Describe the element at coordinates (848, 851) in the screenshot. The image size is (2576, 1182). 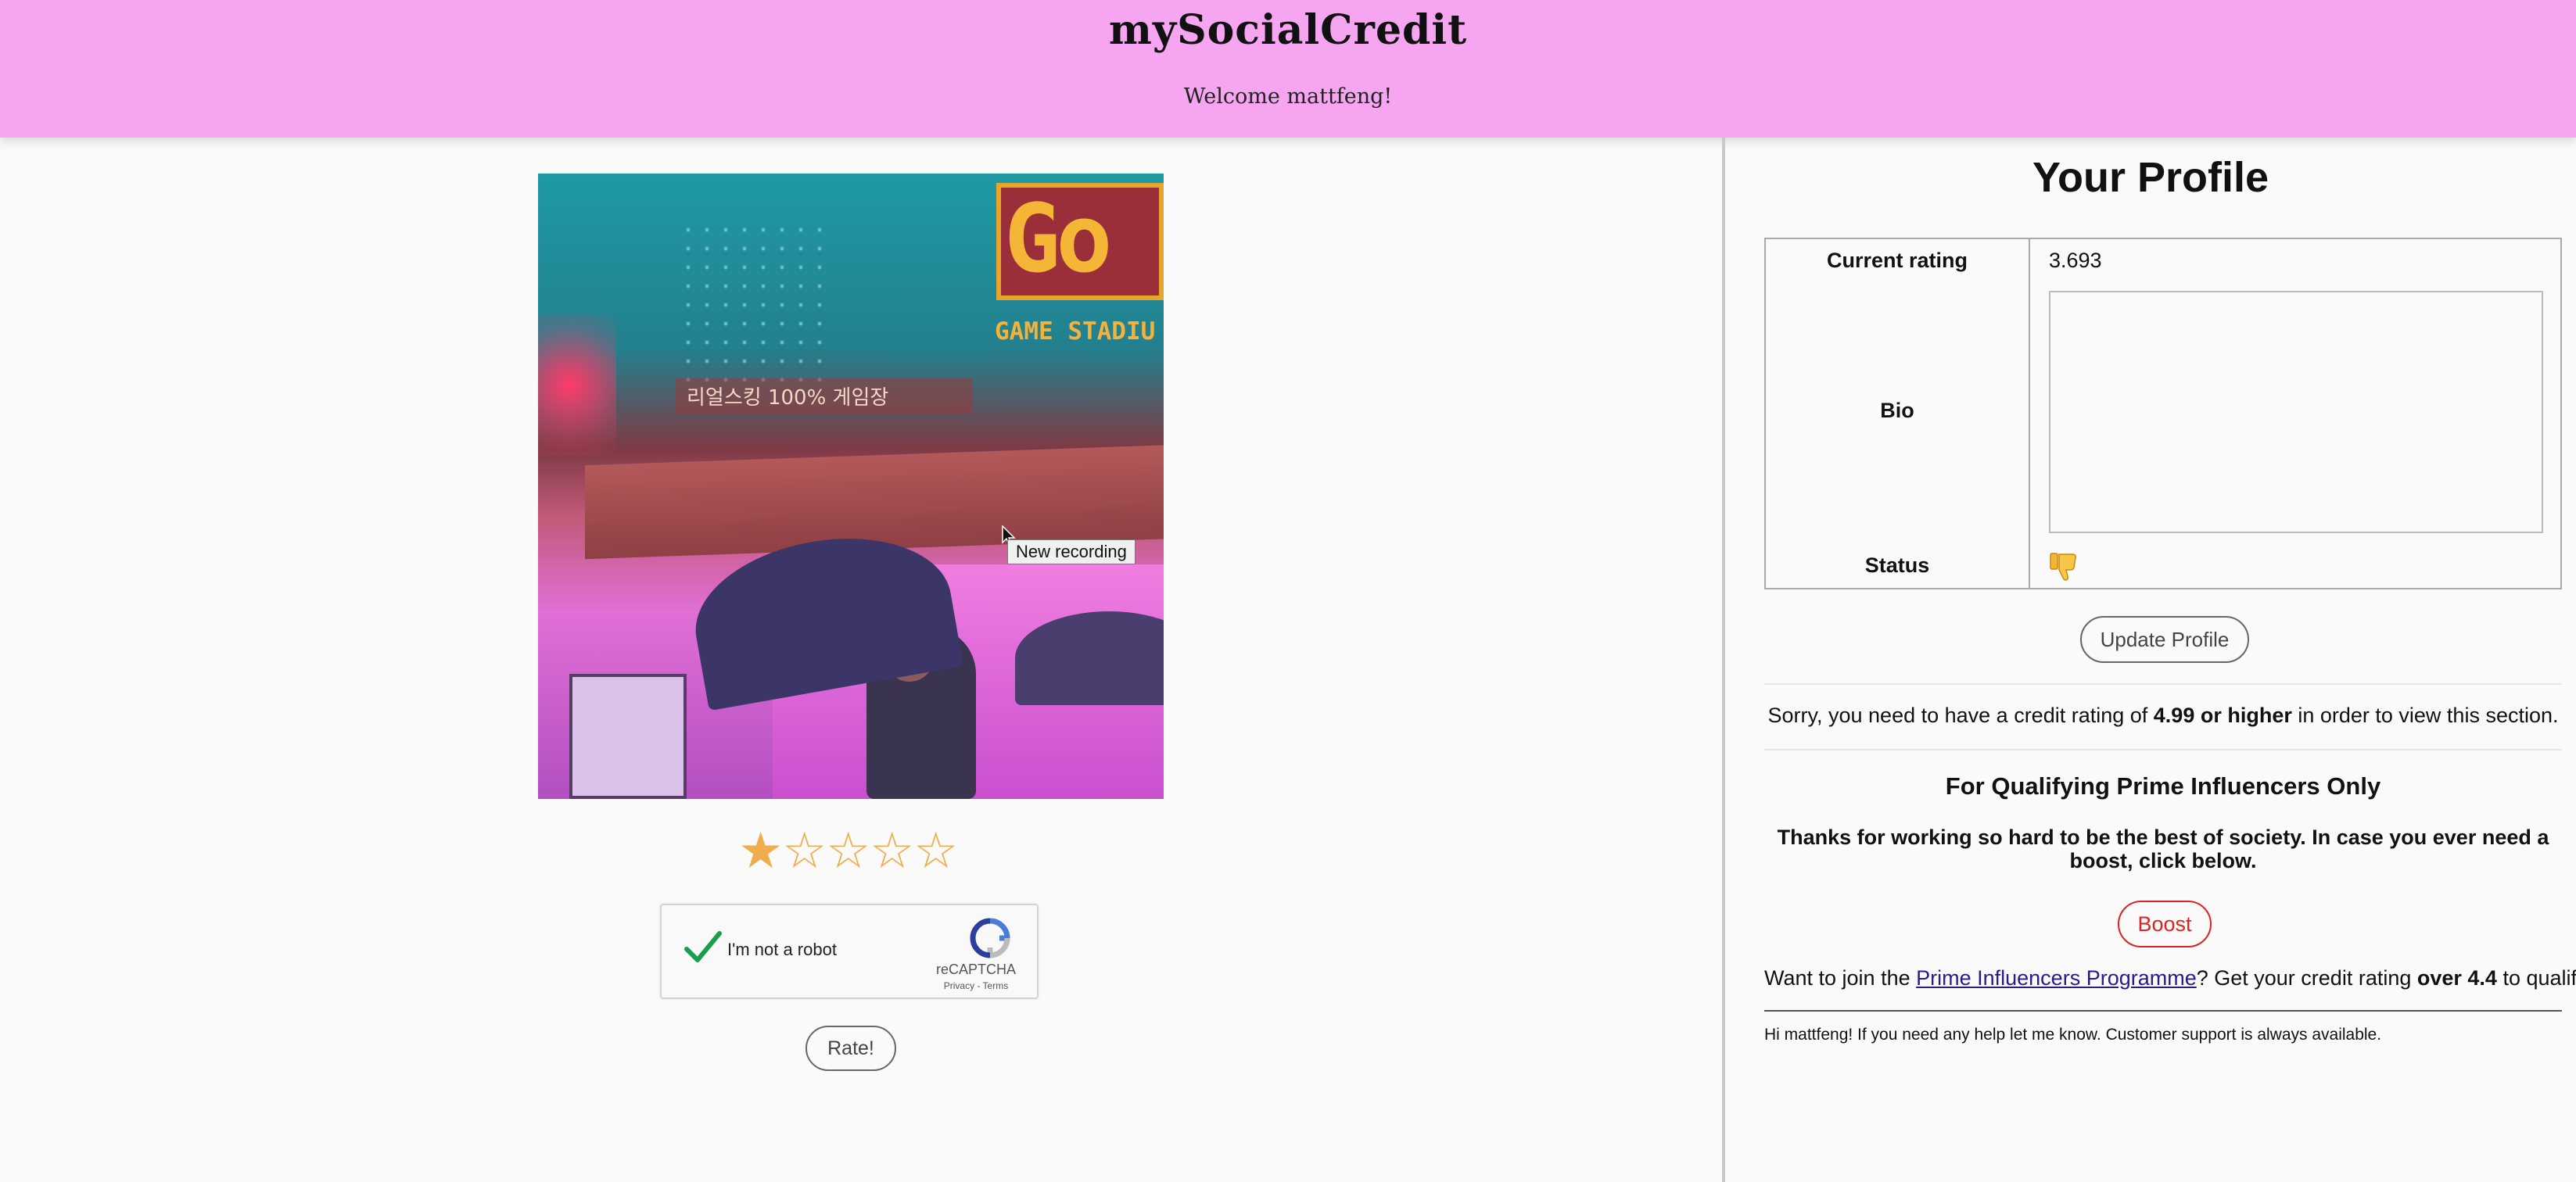
I see `star-3-icon: ☆` at that location.